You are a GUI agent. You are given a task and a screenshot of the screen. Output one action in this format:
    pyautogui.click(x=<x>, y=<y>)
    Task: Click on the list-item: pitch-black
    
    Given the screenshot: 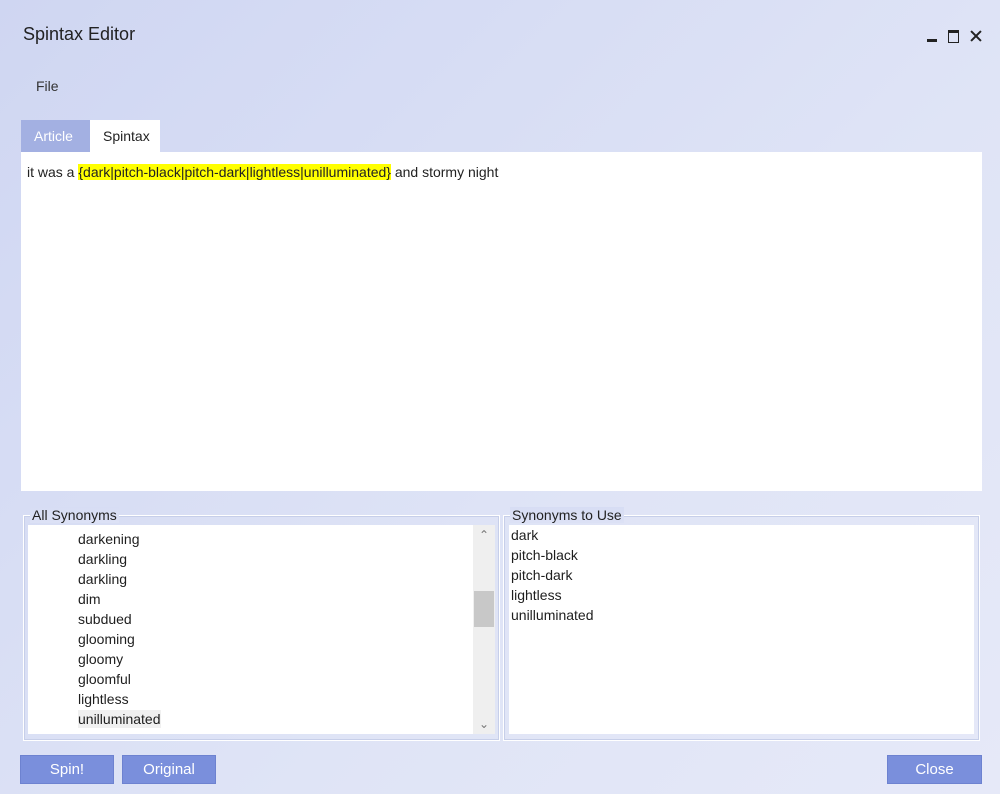 What is the action you would take?
    pyautogui.click(x=742, y=555)
    